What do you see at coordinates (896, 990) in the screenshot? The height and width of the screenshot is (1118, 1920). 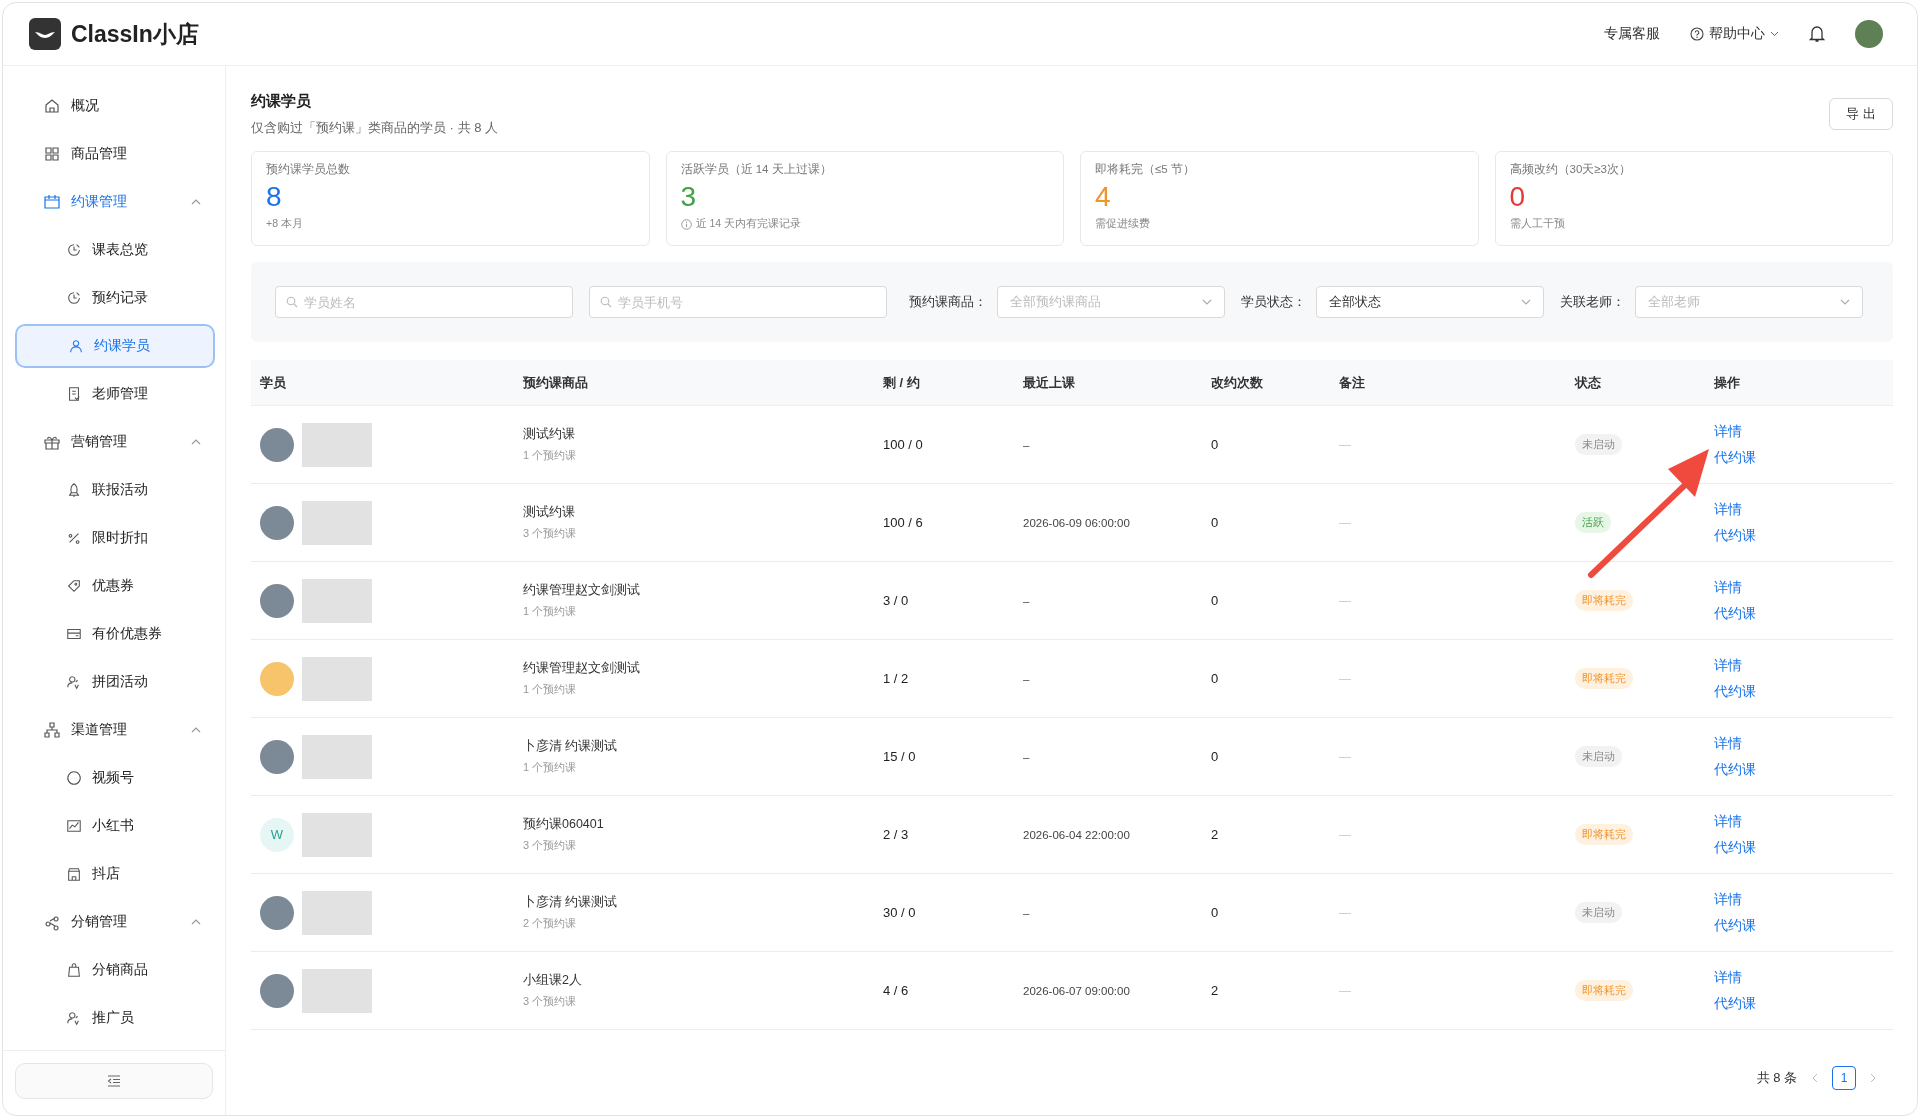 I see `remaining-booked: 4 / 6` at bounding box center [896, 990].